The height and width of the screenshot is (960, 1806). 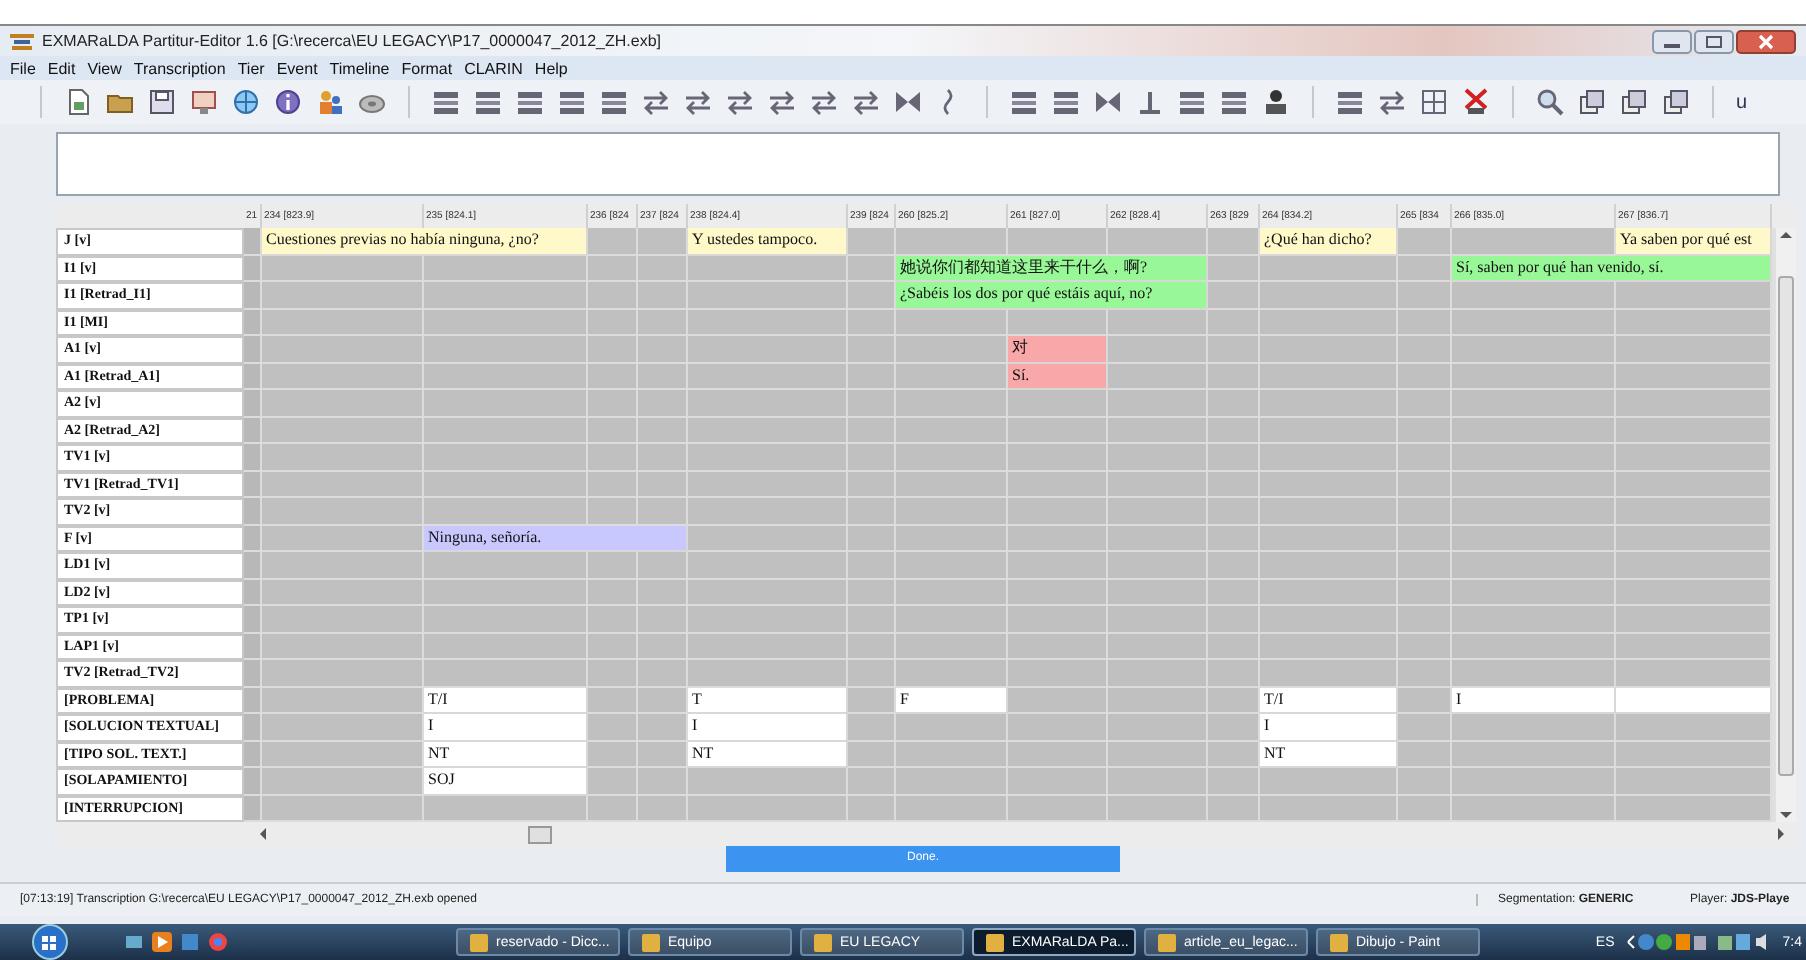 I want to click on cross-icon, so click(x=1476, y=102).